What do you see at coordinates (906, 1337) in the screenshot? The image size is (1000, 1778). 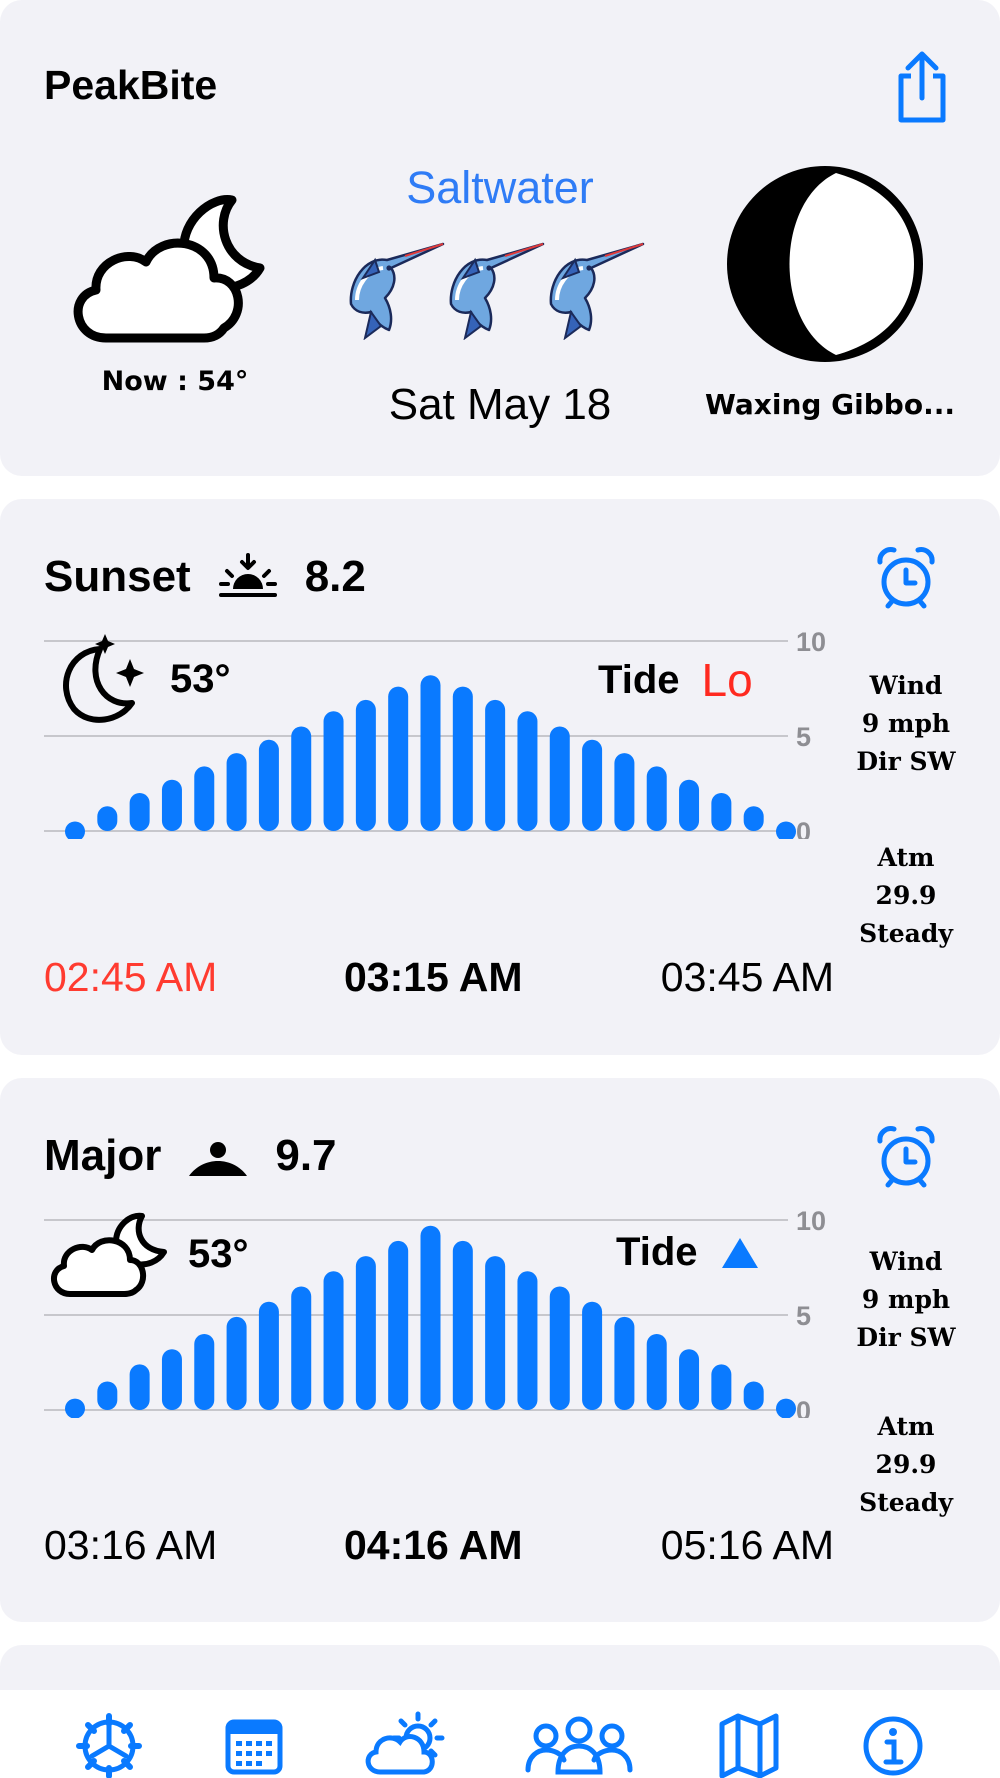 I see `wind-direction: Dir SW` at bounding box center [906, 1337].